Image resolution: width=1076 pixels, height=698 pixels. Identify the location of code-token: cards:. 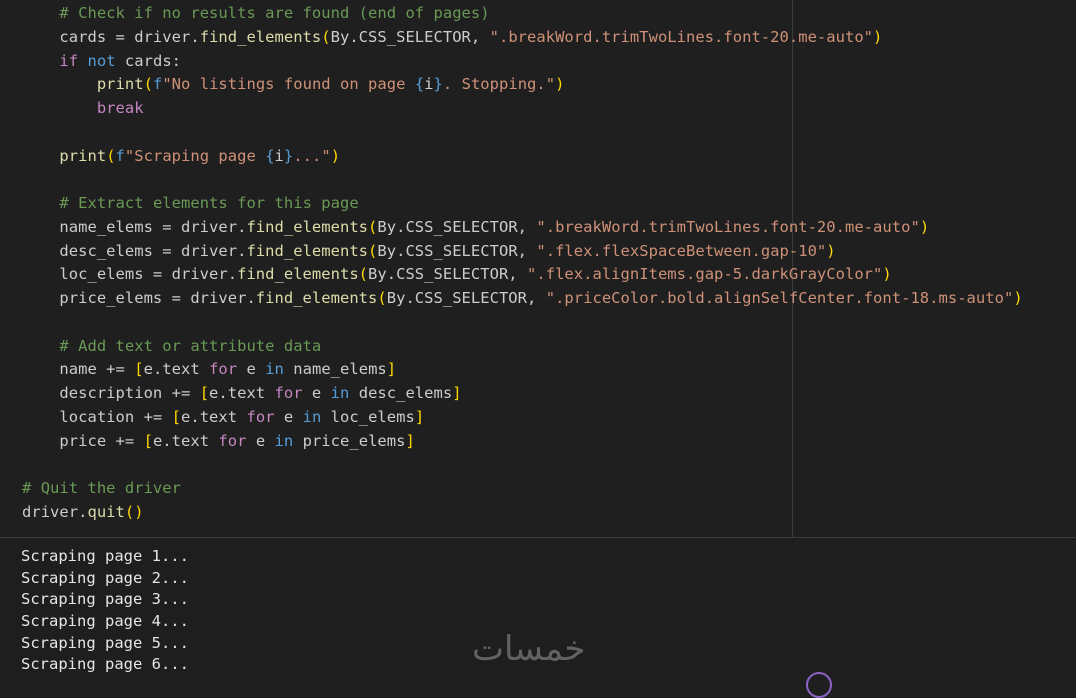
(148, 60).